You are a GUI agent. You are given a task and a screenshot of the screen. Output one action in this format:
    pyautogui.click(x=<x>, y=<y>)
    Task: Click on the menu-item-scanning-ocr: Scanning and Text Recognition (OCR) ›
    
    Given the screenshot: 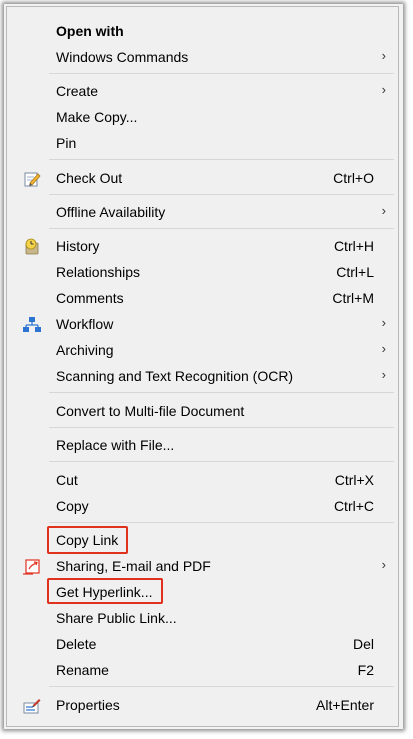 What is the action you would take?
    pyautogui.click(x=202, y=377)
    